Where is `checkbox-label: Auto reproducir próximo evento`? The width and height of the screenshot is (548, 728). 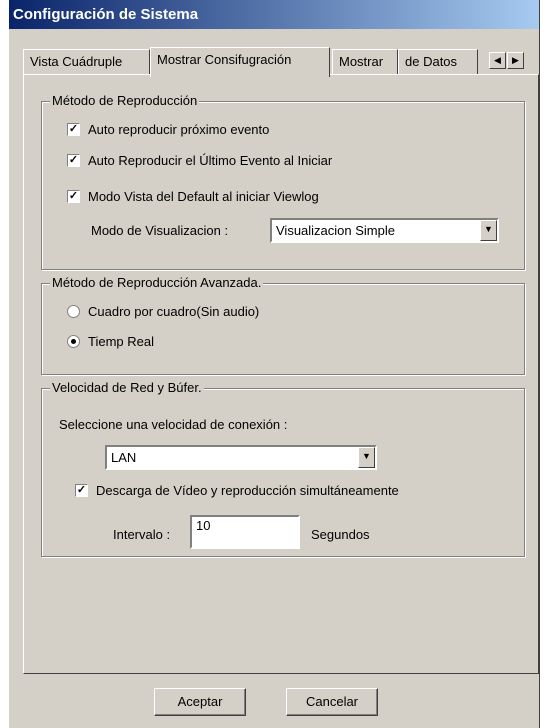 checkbox-label: Auto reproducir próximo evento is located at coordinates (179, 129).